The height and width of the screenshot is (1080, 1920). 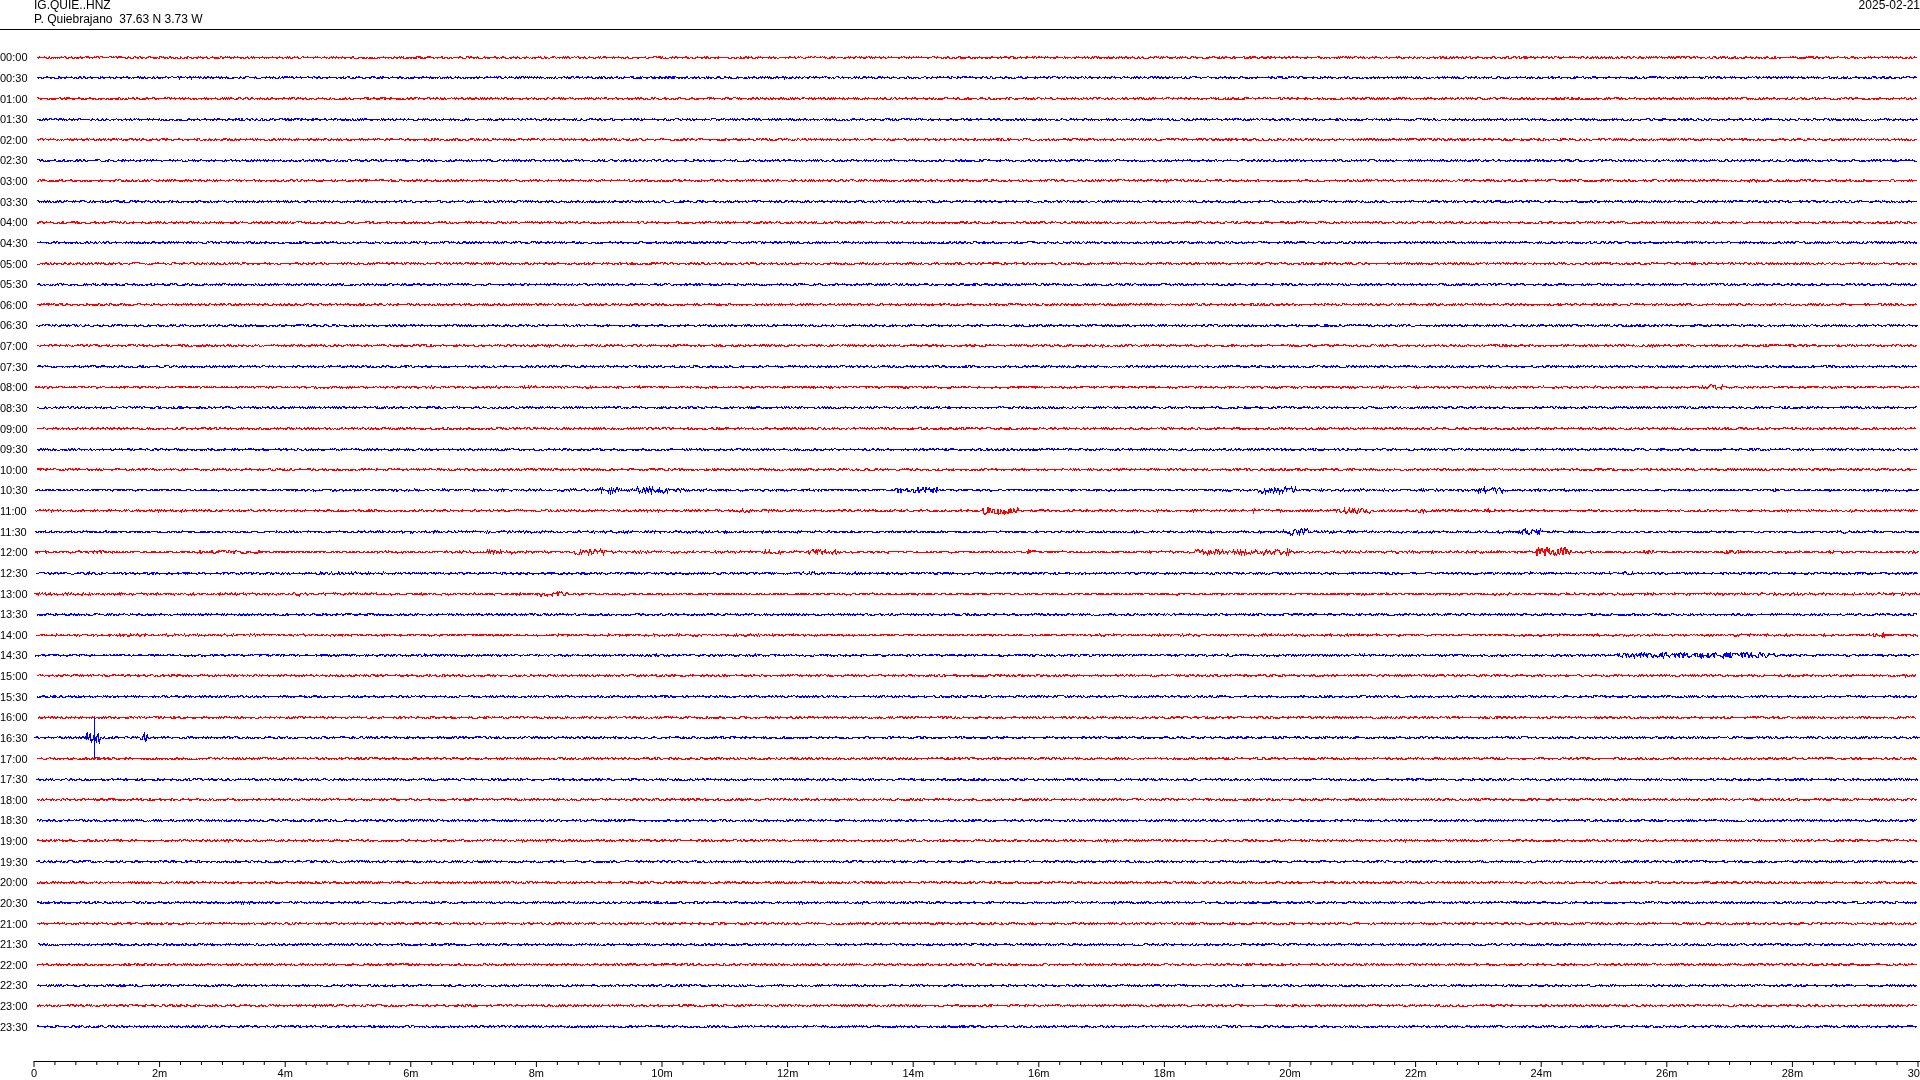 I want to click on time-label: 15:30, so click(x=14, y=696).